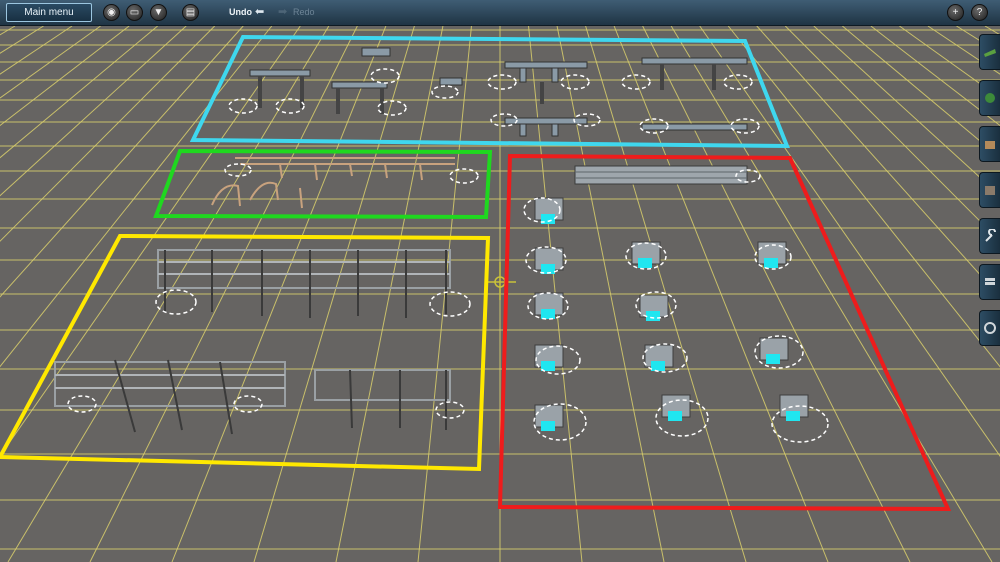 The height and width of the screenshot is (562, 1000). What do you see at coordinates (661, 175) in the screenshot?
I see `pipe-racks` at bounding box center [661, 175].